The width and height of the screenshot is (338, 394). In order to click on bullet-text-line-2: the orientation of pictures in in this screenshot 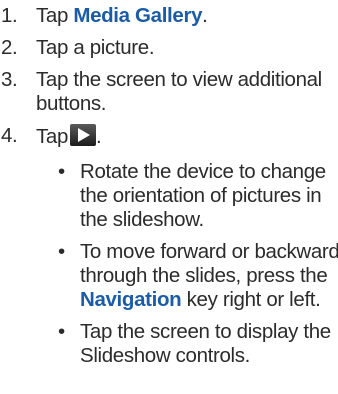, I will do `click(201, 195)`.